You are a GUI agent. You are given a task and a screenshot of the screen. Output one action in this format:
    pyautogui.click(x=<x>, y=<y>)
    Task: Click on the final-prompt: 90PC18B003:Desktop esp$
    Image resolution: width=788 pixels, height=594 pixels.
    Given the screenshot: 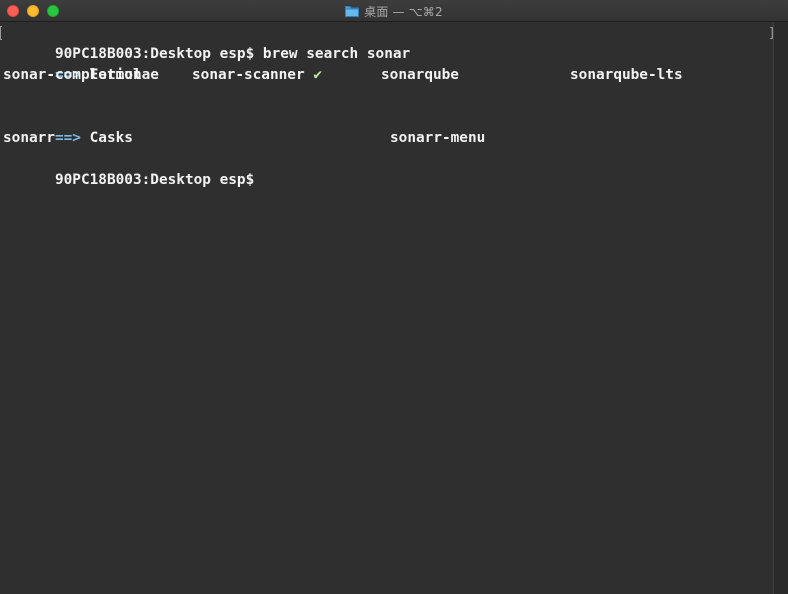 What is the action you would take?
    pyautogui.click(x=154, y=180)
    